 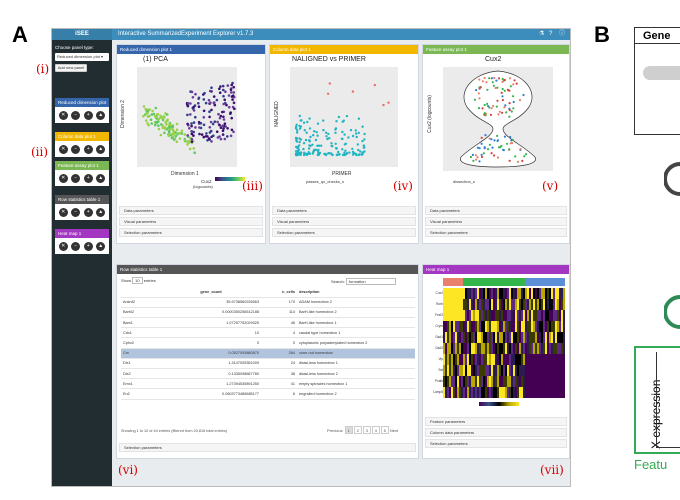 I want to click on flask-icon: ⚗, so click(x=541, y=34).